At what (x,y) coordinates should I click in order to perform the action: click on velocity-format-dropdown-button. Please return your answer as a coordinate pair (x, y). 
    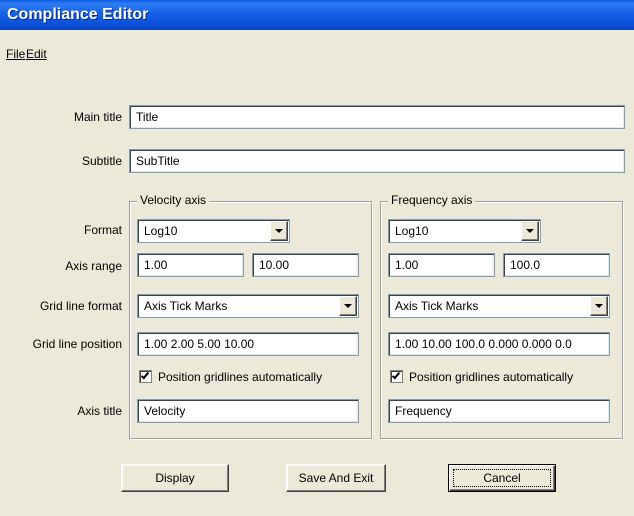
    Looking at the image, I should click on (279, 231).